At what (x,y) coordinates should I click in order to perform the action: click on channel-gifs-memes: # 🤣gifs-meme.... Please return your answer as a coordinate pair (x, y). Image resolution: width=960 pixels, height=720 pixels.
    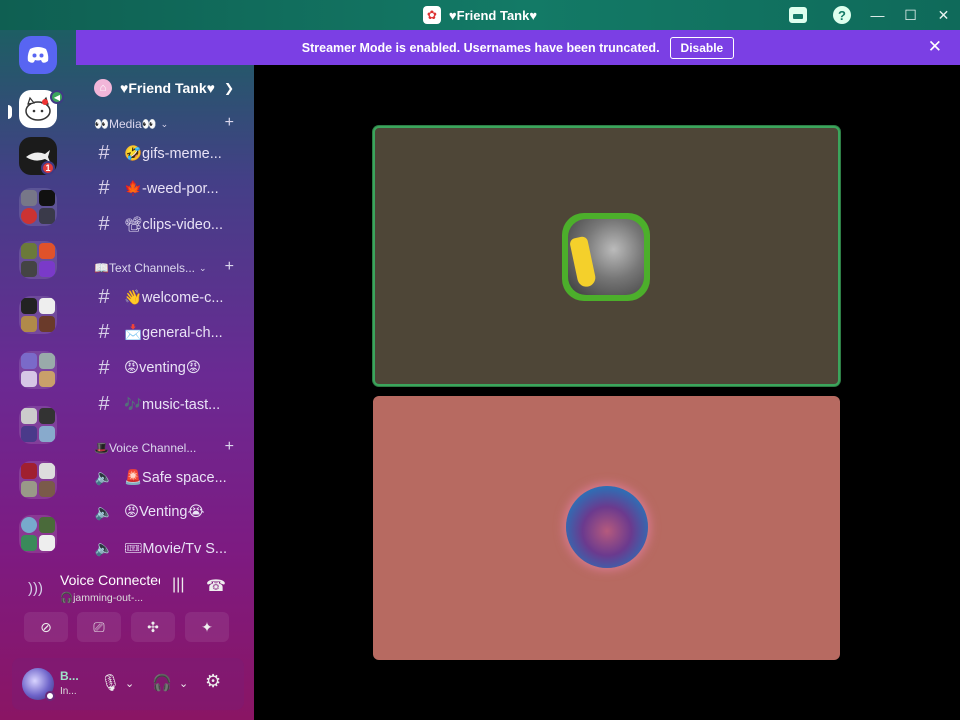
    Looking at the image, I should click on (169, 153).